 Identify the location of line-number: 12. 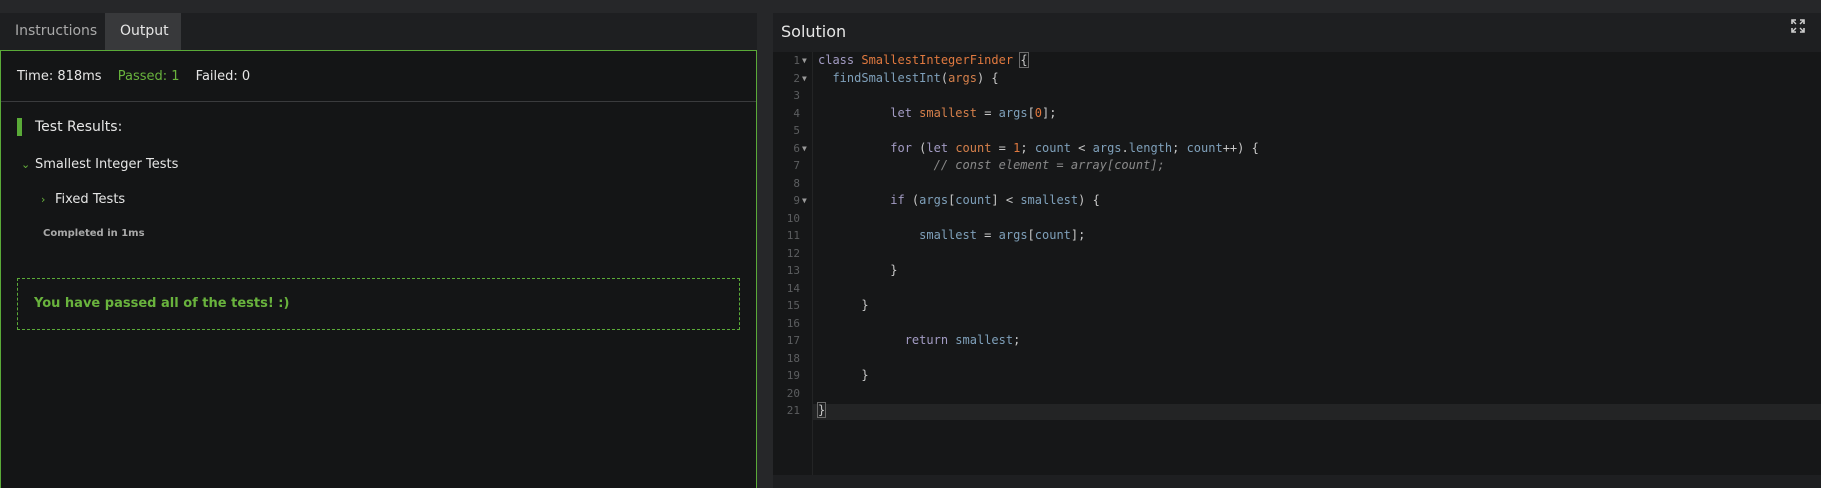
(793, 253).